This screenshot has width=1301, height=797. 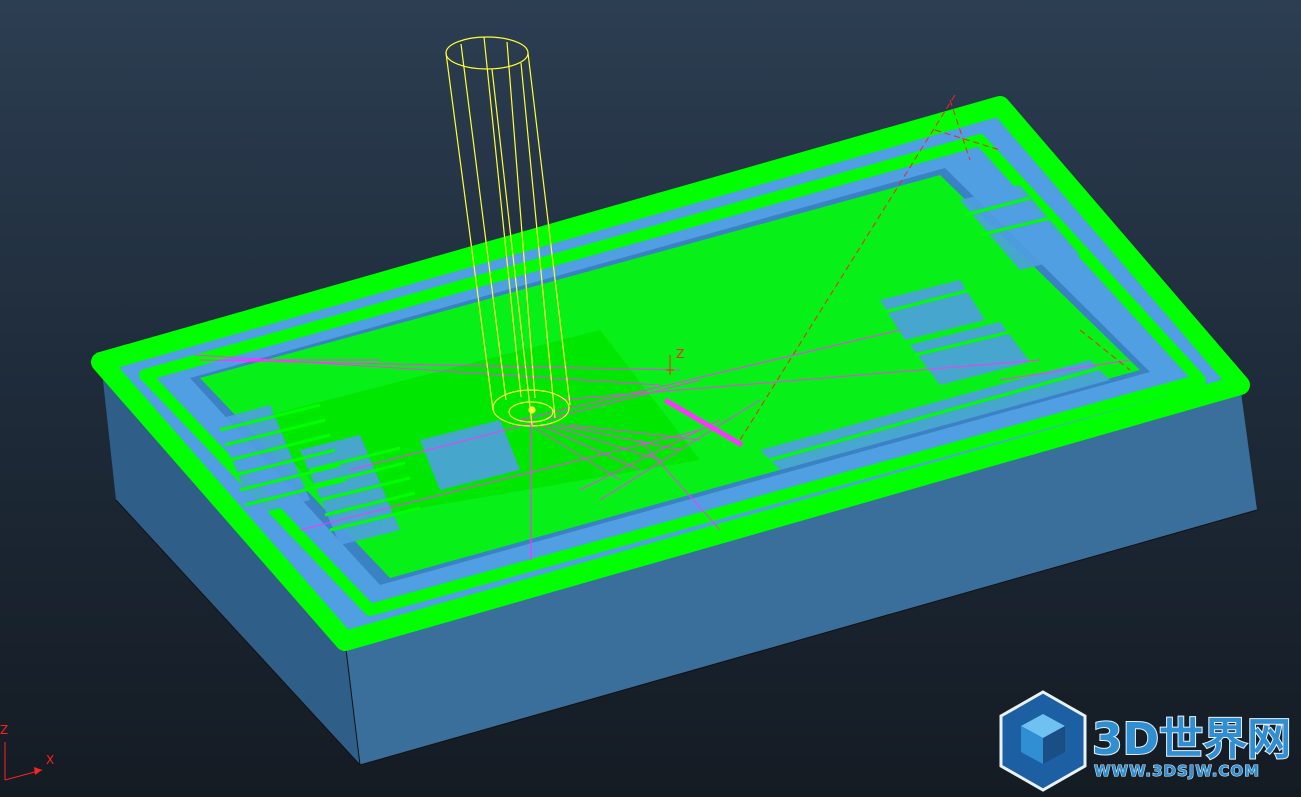 I want to click on hexagon-cube-logo-icon, so click(x=1043, y=741).